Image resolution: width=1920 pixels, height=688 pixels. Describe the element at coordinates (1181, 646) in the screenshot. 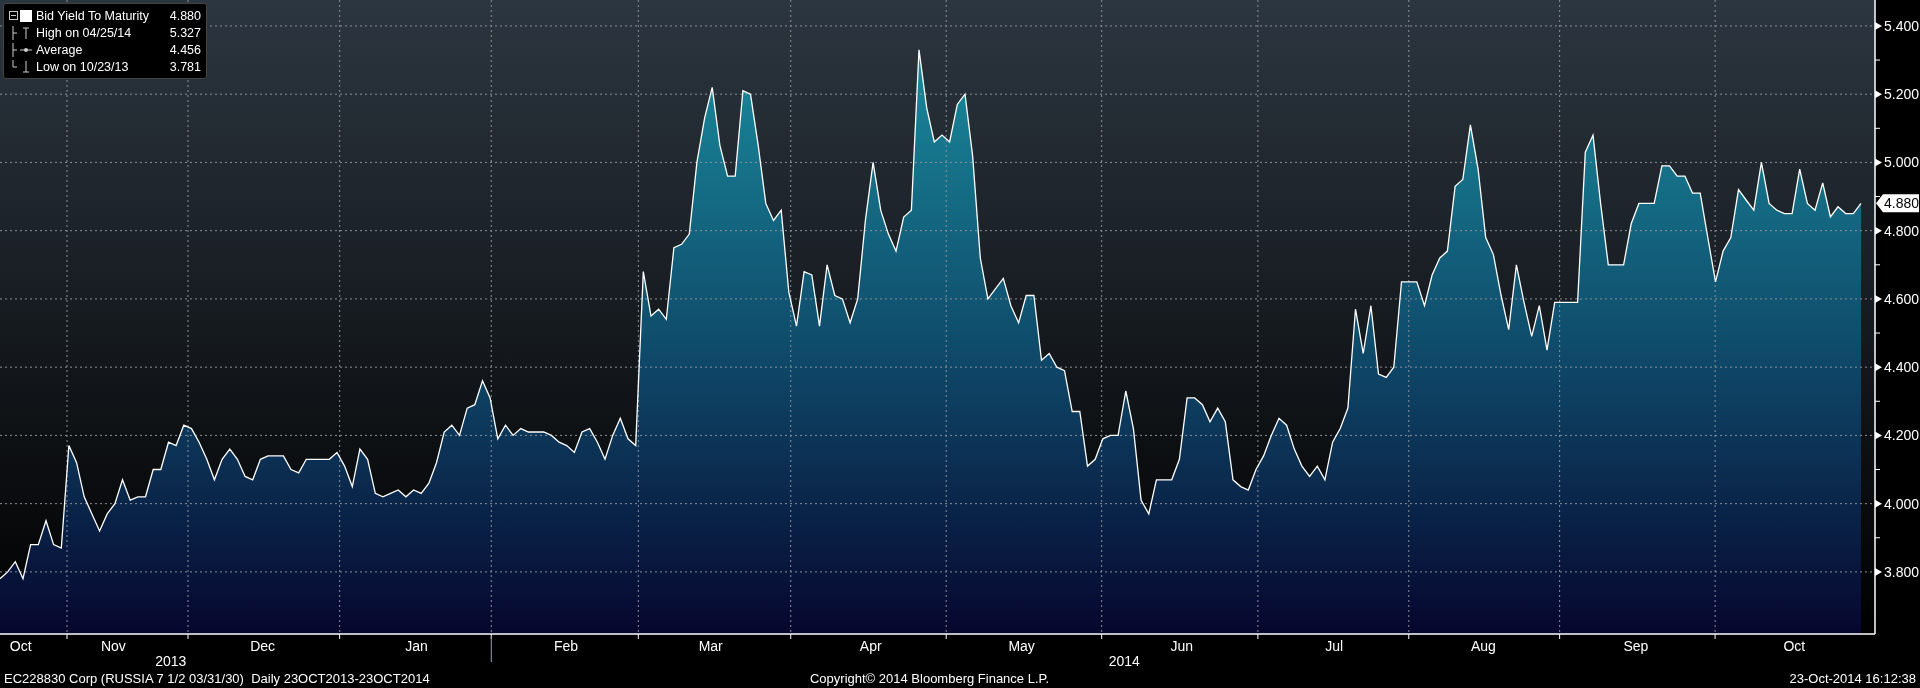

I see `month-label: Jun` at that location.